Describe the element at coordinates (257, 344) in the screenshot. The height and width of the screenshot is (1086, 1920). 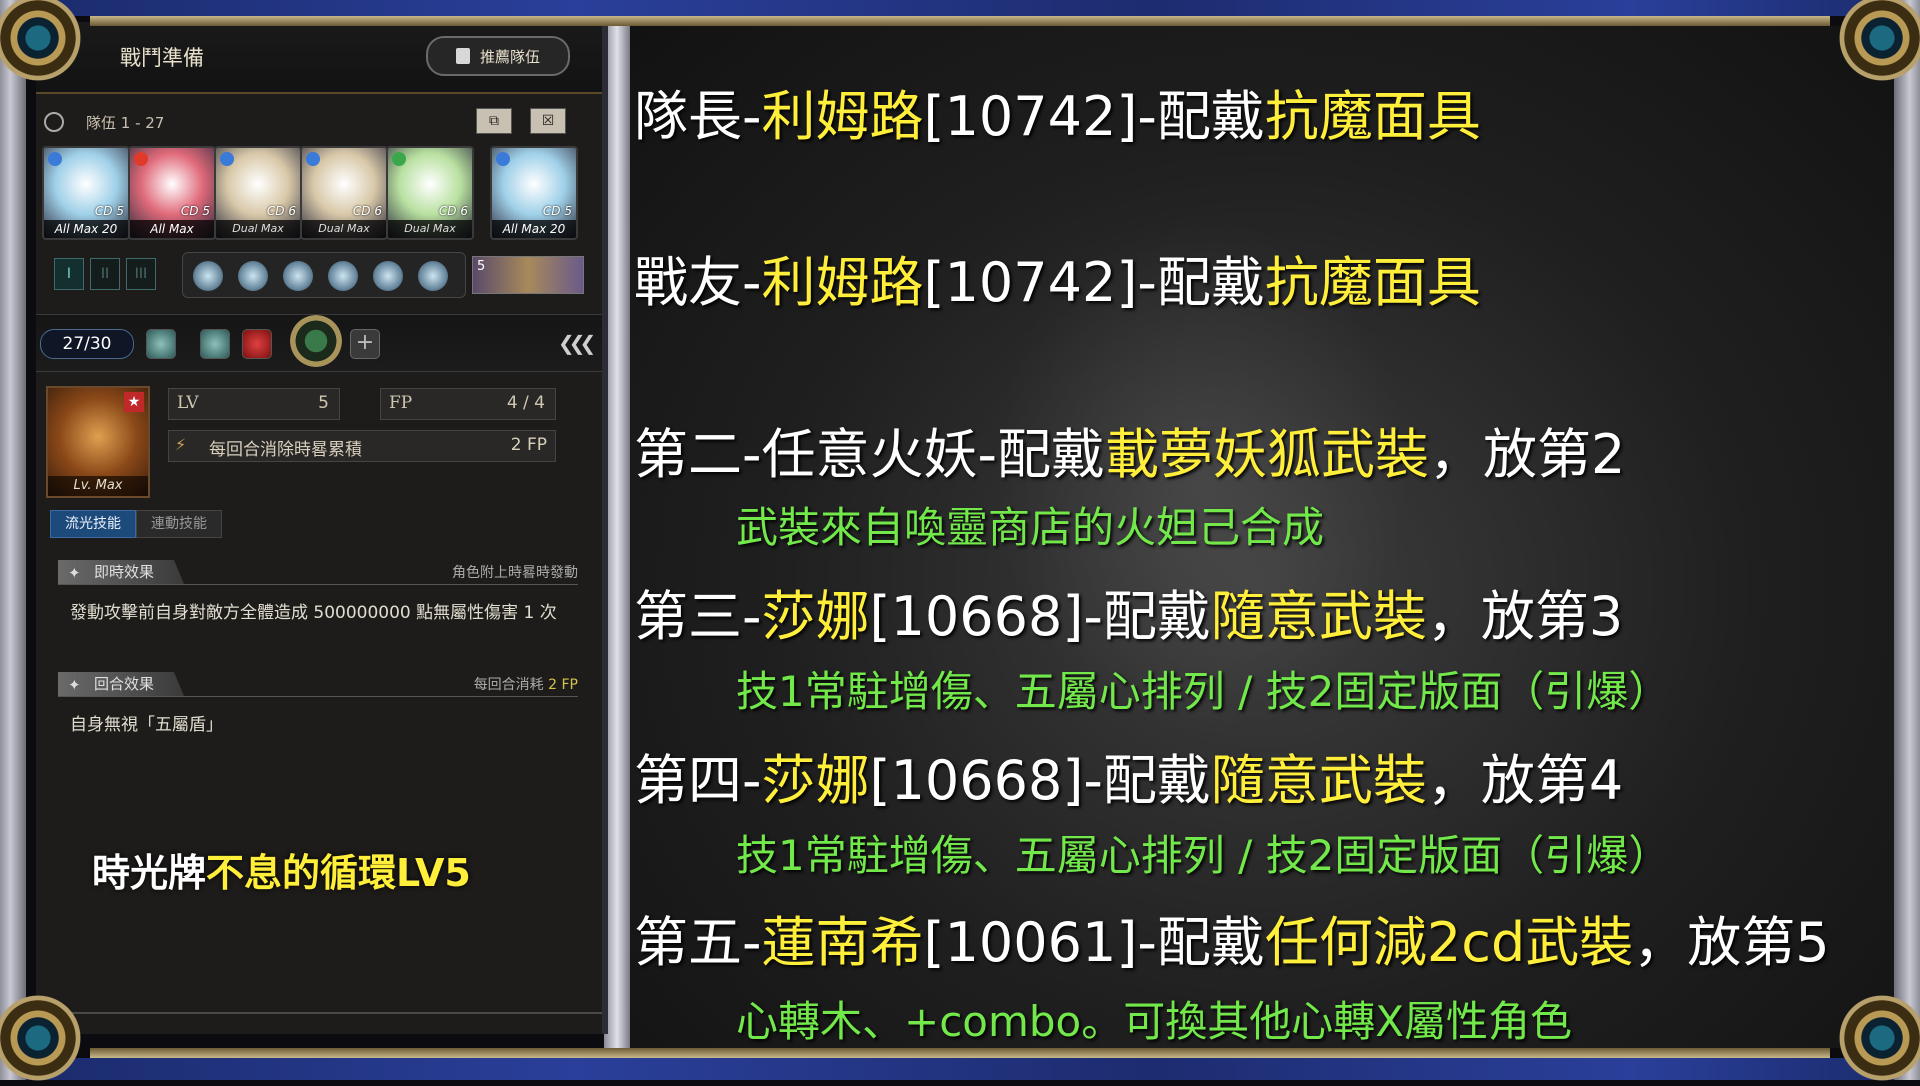
I see `card-icon-button` at that location.